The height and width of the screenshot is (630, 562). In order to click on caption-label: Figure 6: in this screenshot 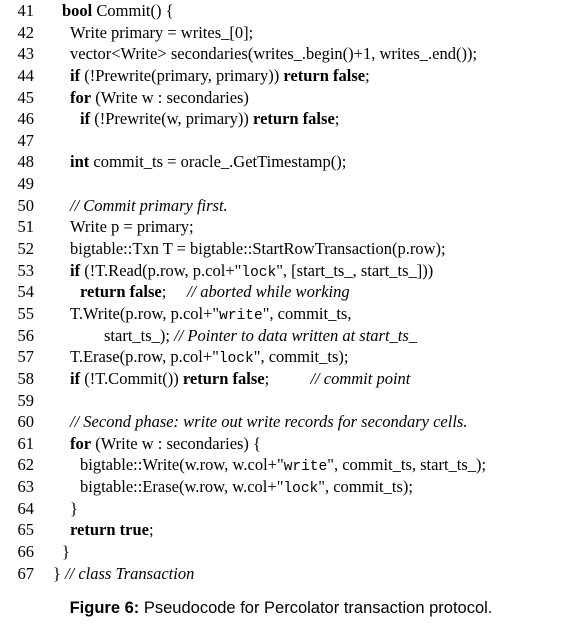, I will do `click(104, 608)`.